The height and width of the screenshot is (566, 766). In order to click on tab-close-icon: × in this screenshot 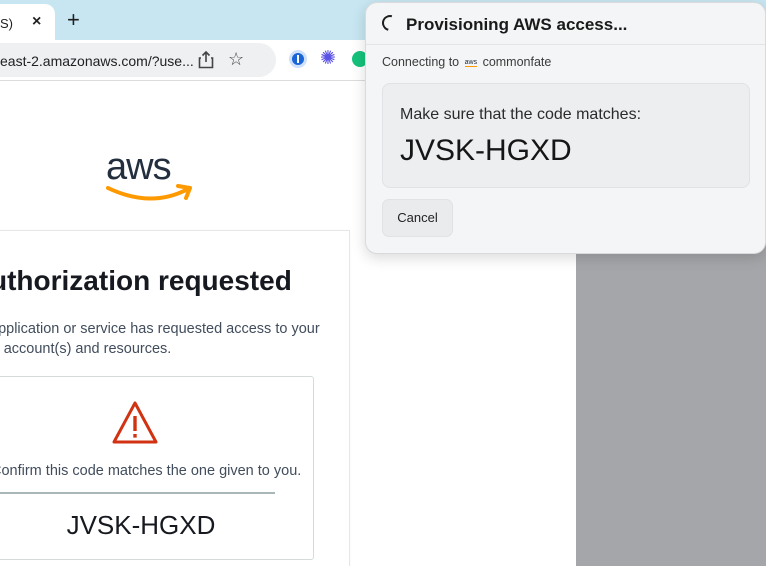, I will do `click(36, 22)`.